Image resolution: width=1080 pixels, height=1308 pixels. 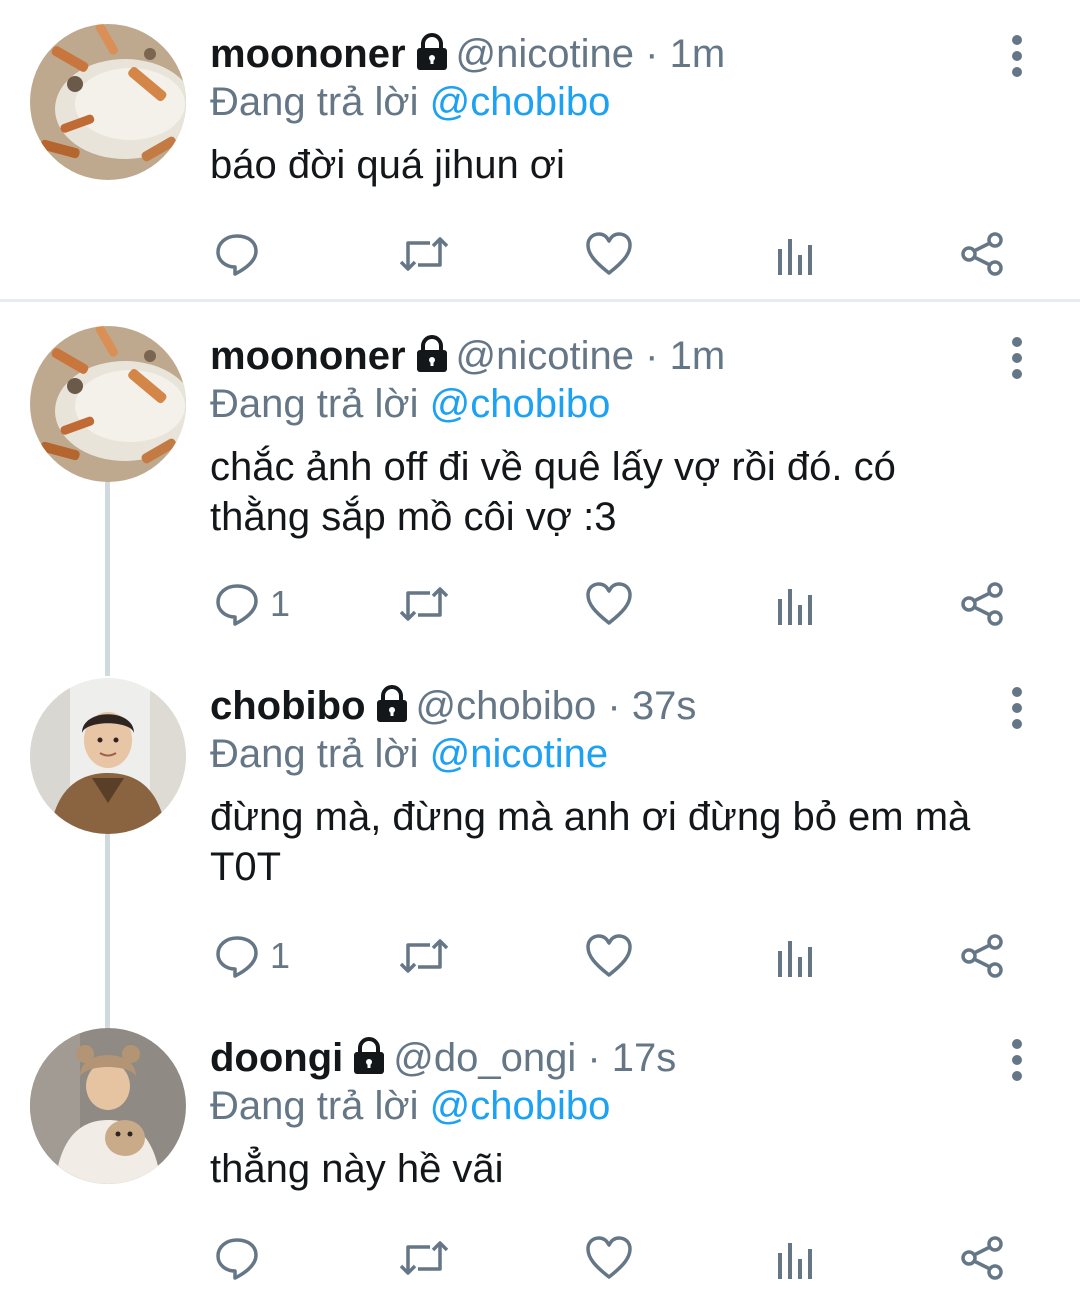 I want to click on tweet-line: chắc ảnh off đi về quê lấy vợ rồi đó. có, so click(x=553, y=467).